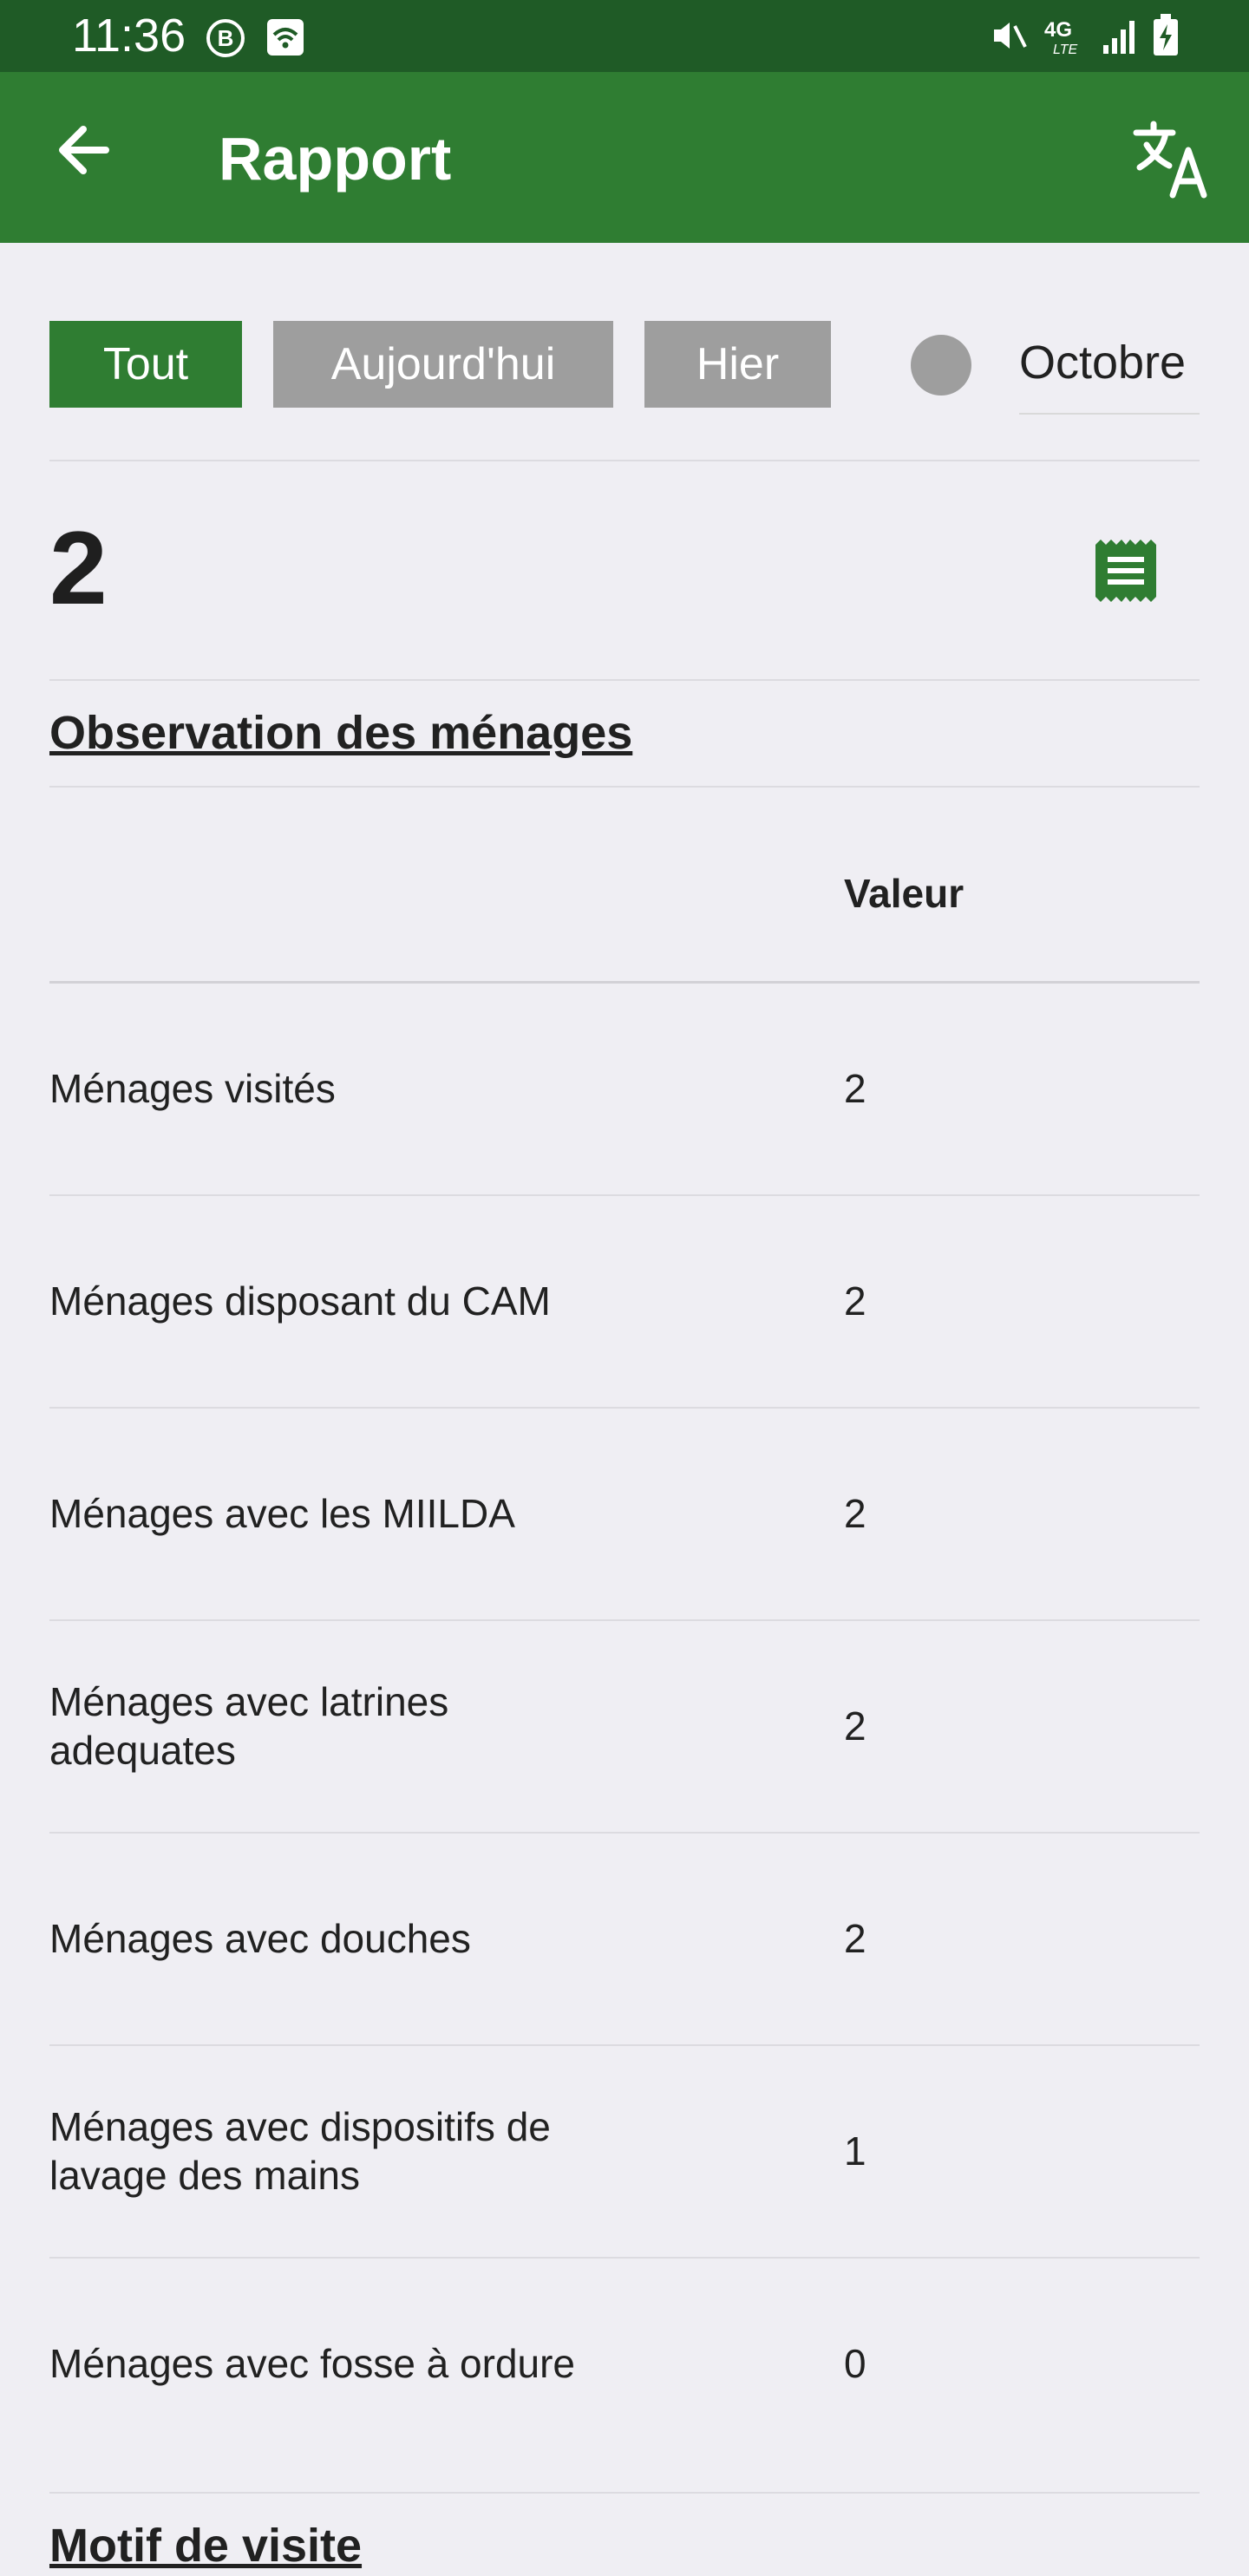  I want to click on svg-text: 4G, so click(1058, 30).